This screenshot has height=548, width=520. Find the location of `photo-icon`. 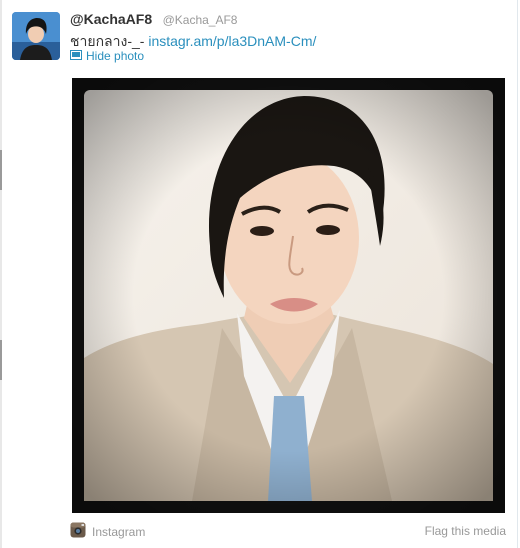

photo-icon is located at coordinates (76, 56).